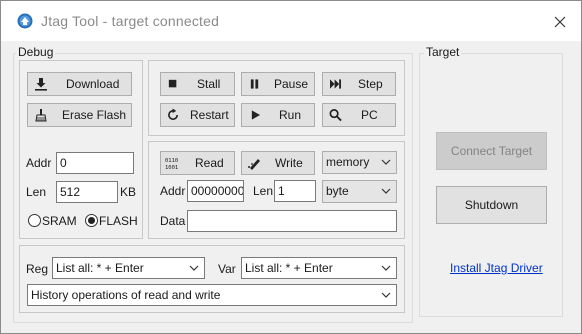 The width and height of the screenshot is (582, 334). Describe the element at coordinates (290, 115) in the screenshot. I see `run-label: Run` at that location.